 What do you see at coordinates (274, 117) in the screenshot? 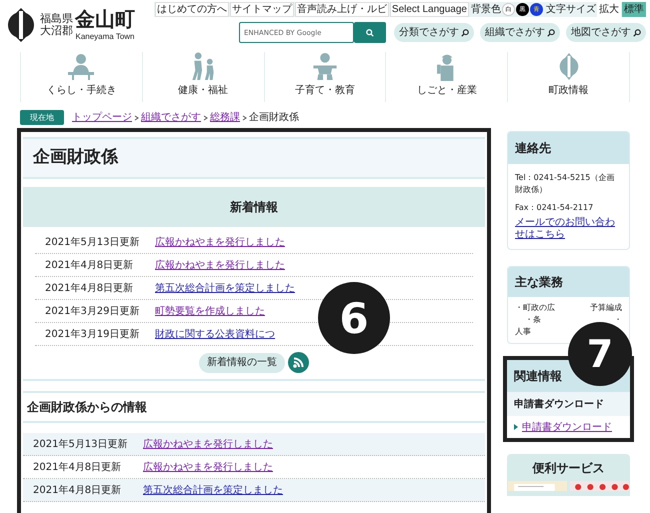
I see `breadcrumb-current: 企画財政係` at bounding box center [274, 117].